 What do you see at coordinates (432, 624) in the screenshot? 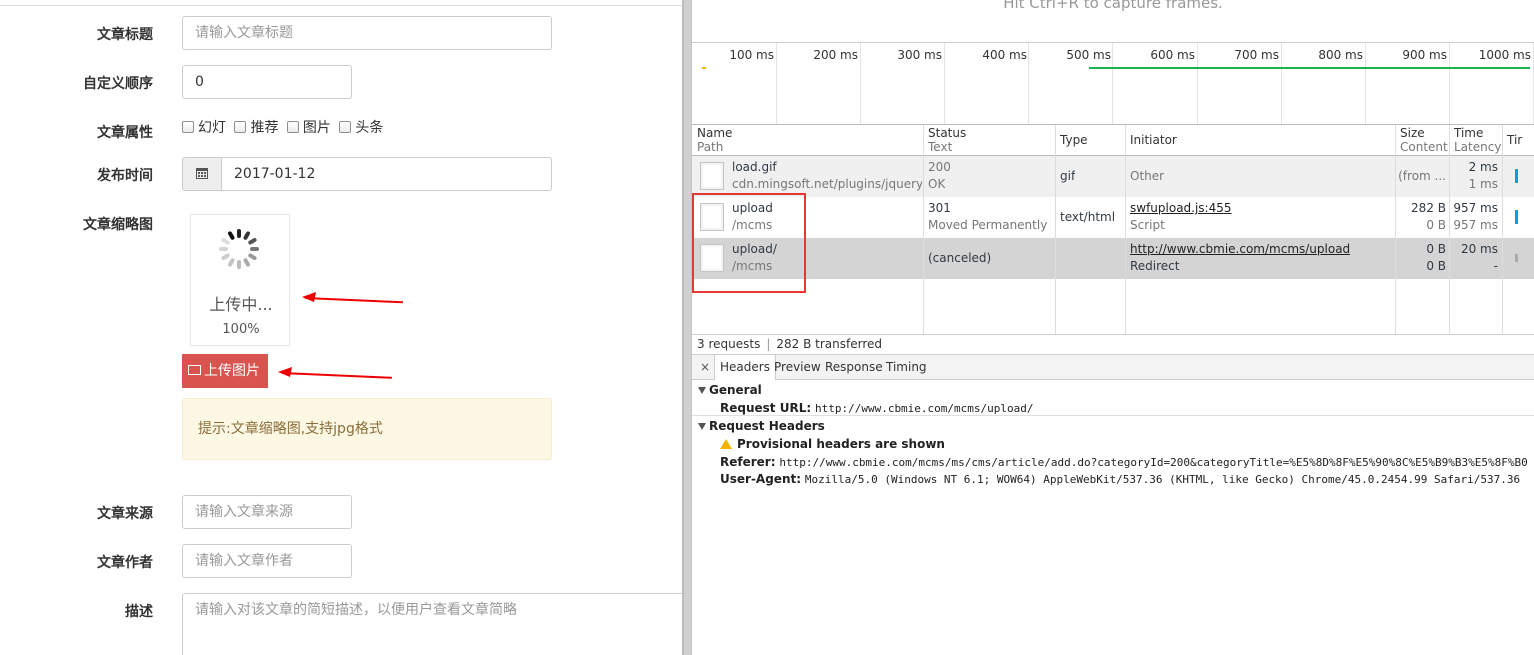
I see `description-textarea: 请输入对该文章的简短描述，以便用户查看文章简略` at bounding box center [432, 624].